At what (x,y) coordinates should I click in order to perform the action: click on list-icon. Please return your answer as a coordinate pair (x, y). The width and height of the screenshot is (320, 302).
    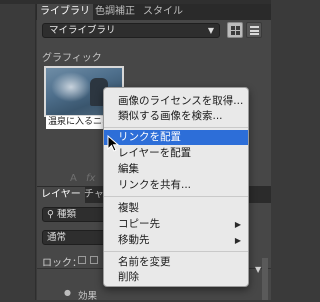
    Looking at the image, I should click on (254, 30).